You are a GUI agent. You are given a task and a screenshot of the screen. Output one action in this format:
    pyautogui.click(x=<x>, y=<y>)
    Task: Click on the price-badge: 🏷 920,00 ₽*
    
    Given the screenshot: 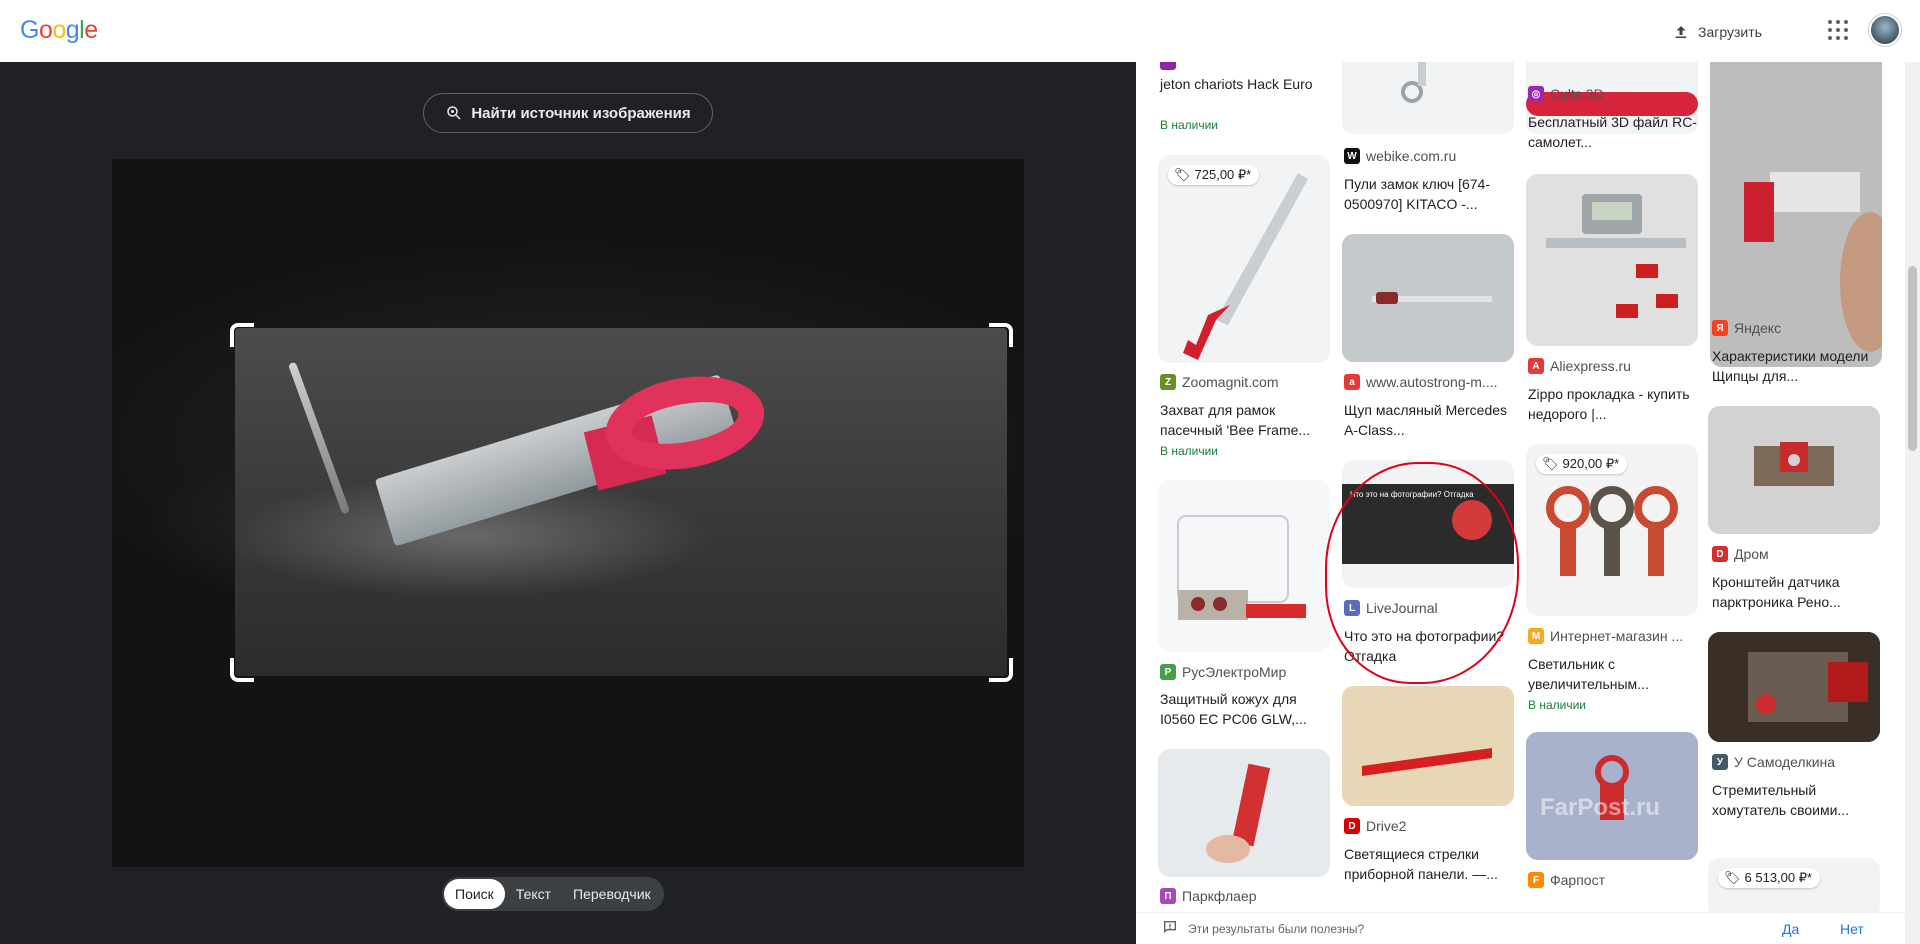 What is the action you would take?
    pyautogui.click(x=1582, y=464)
    